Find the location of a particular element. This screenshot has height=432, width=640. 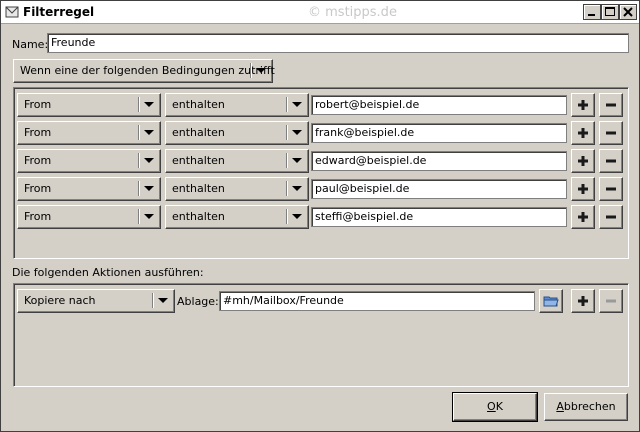

remove-action-button is located at coordinates (611, 301).